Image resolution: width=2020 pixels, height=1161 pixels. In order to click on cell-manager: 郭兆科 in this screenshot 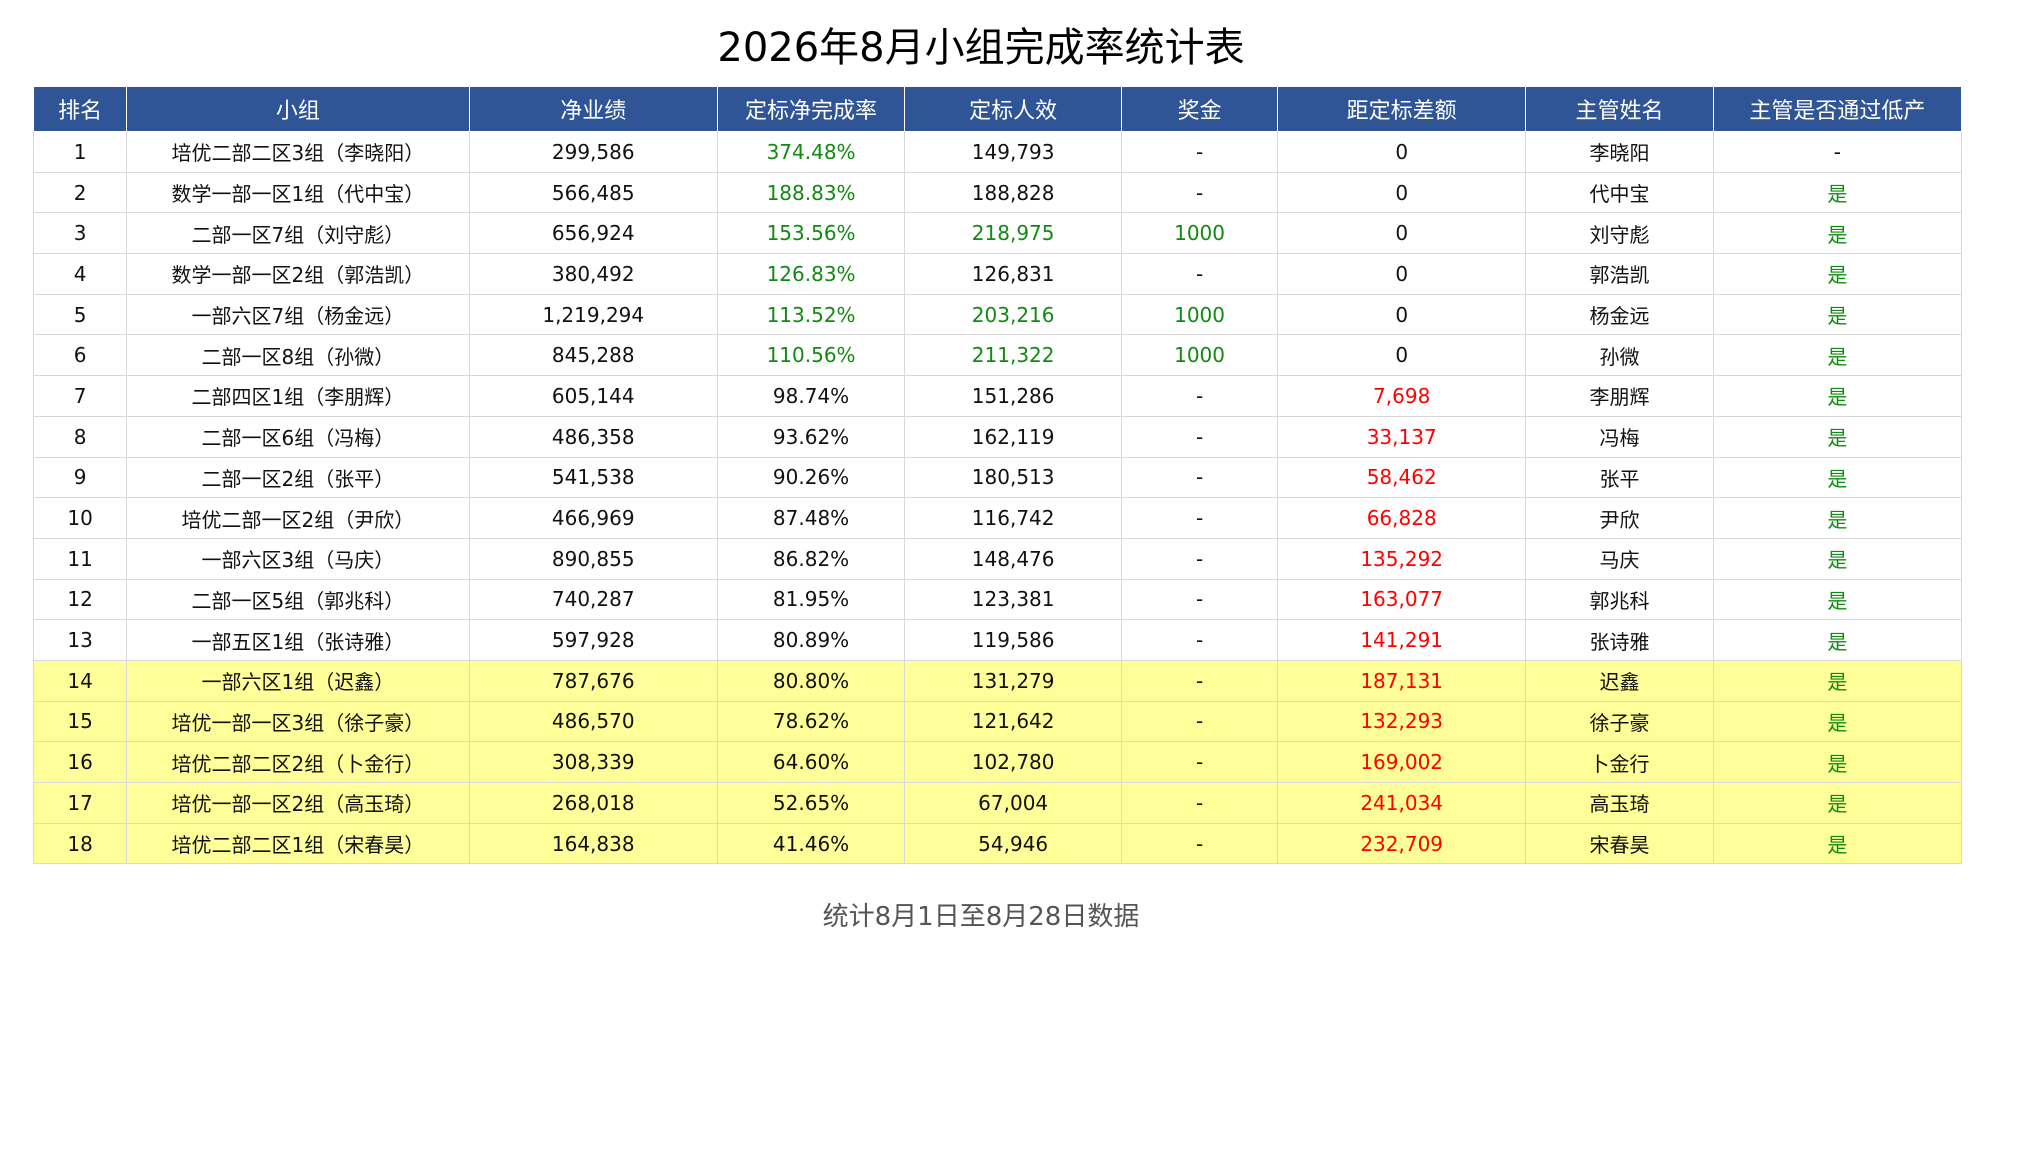, I will do `click(1619, 599)`.